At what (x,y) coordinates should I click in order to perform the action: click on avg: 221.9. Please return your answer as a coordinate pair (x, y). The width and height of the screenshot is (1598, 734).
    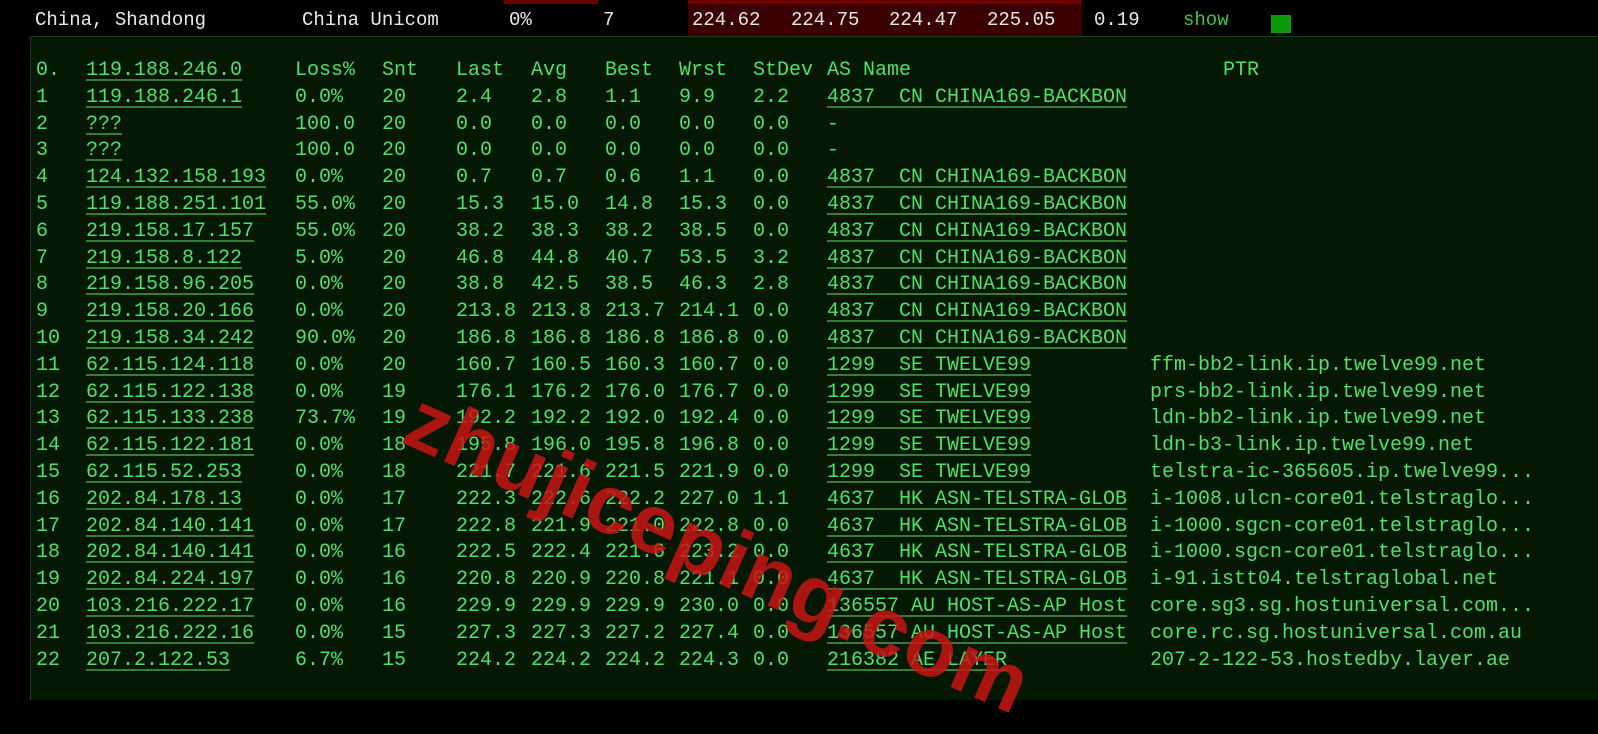
    Looking at the image, I should click on (561, 526).